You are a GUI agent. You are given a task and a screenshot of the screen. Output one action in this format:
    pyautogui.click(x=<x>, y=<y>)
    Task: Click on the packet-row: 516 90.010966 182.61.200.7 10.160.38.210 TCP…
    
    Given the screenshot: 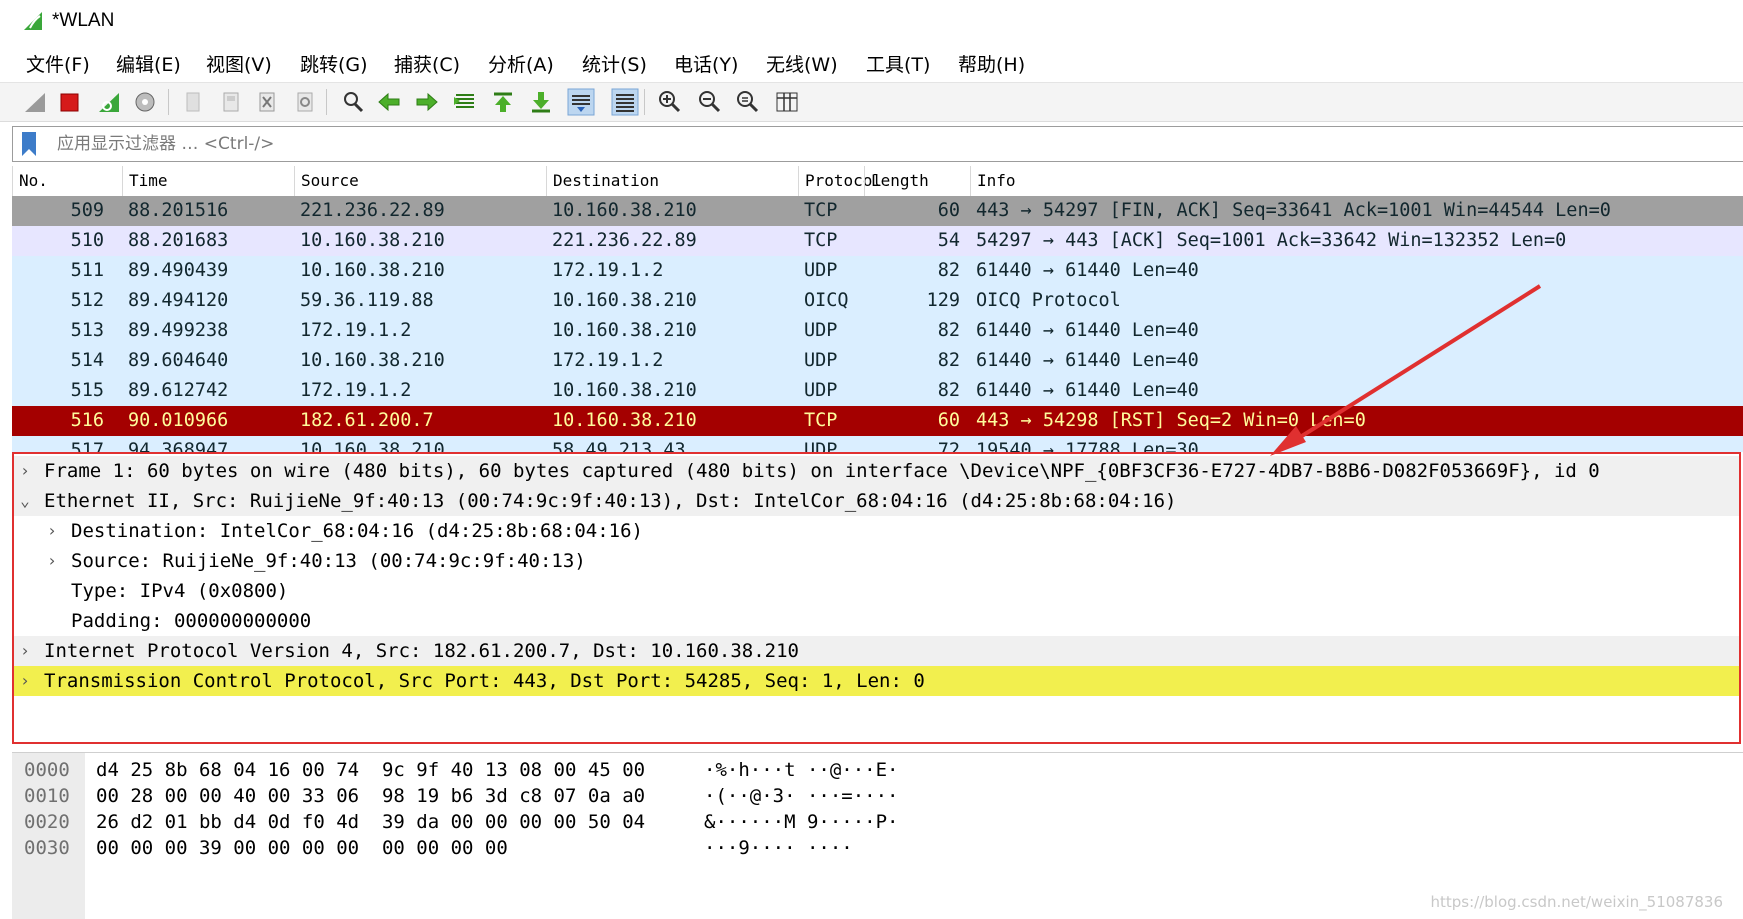 What is the action you would take?
    pyautogui.click(x=877, y=421)
    